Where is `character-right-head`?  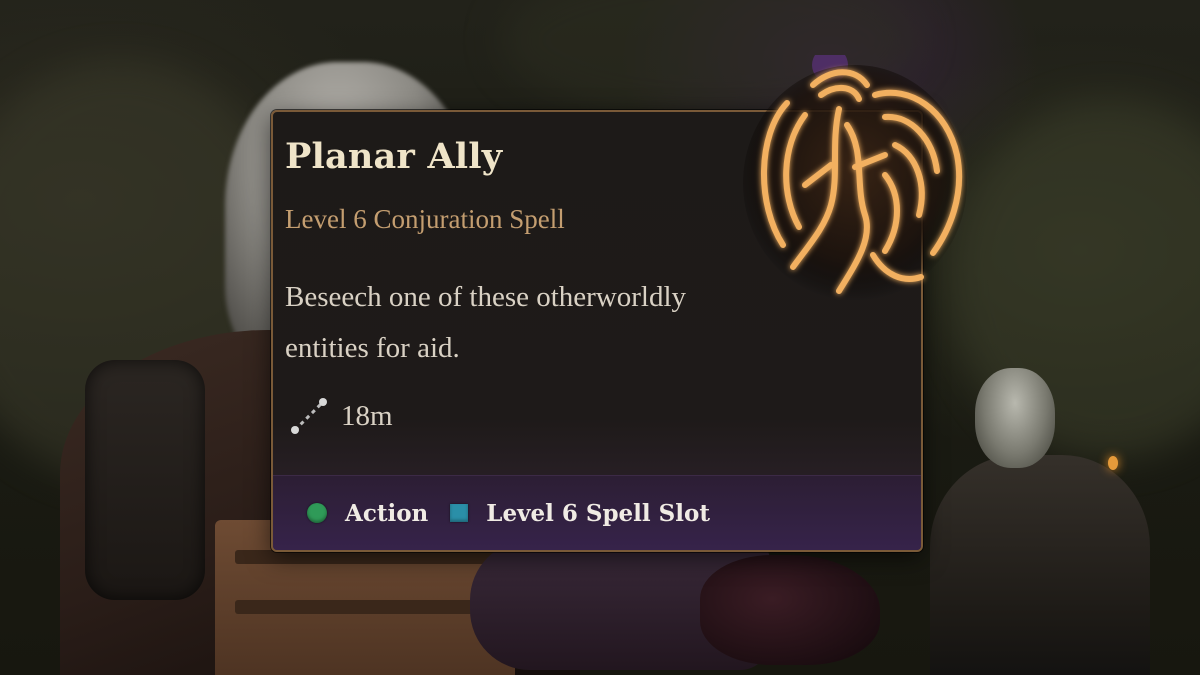
character-right-head is located at coordinates (1015, 418).